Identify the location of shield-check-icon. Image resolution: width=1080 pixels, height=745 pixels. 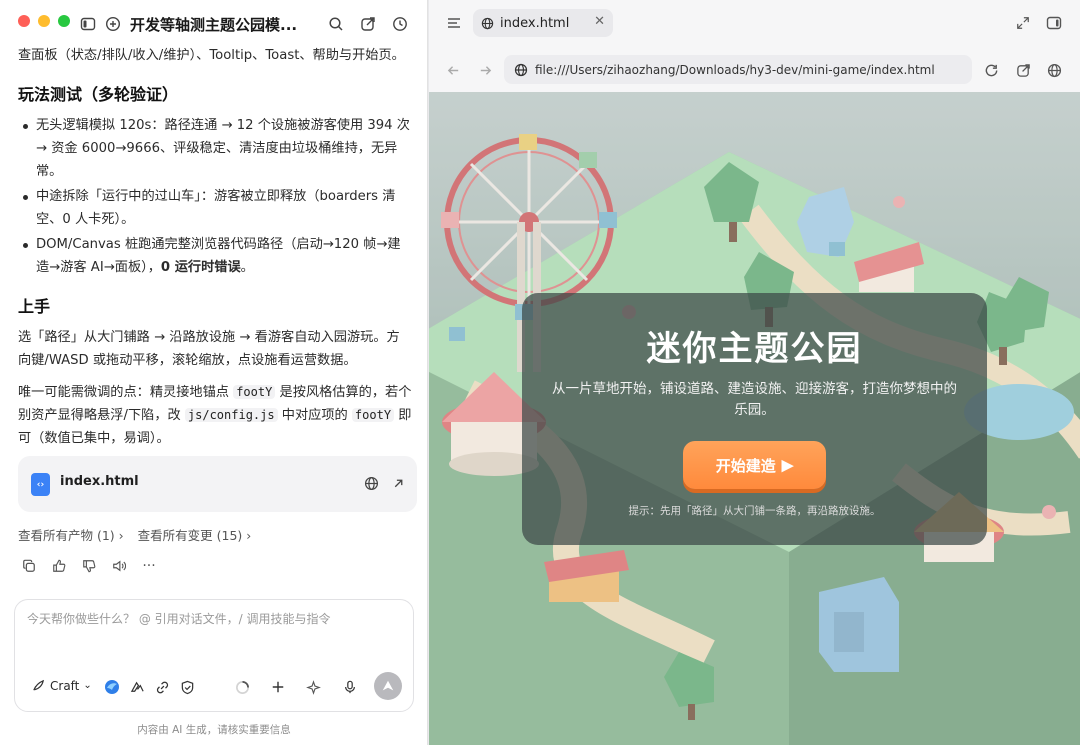
(187, 687).